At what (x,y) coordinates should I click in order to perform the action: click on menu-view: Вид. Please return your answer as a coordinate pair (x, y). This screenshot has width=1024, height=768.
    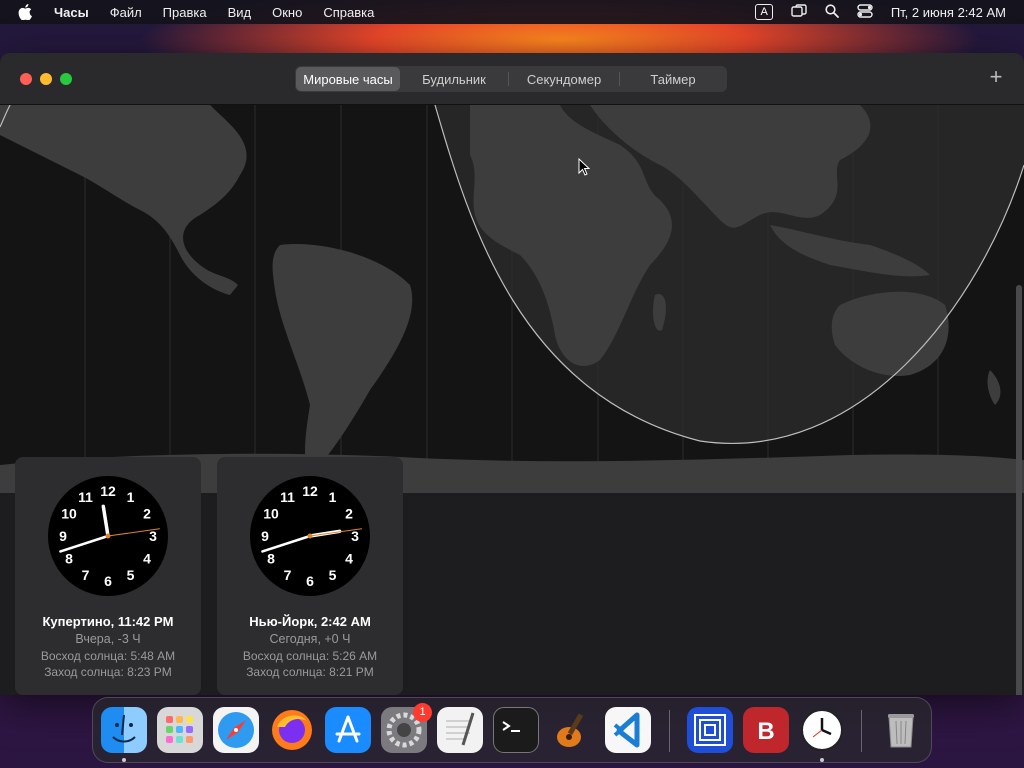
    Looking at the image, I should click on (240, 12).